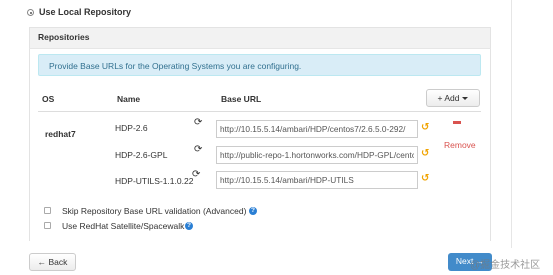  I want to click on repo-name-hdp-utils: HDP-UTILS-1.1.0.22, so click(154, 181).